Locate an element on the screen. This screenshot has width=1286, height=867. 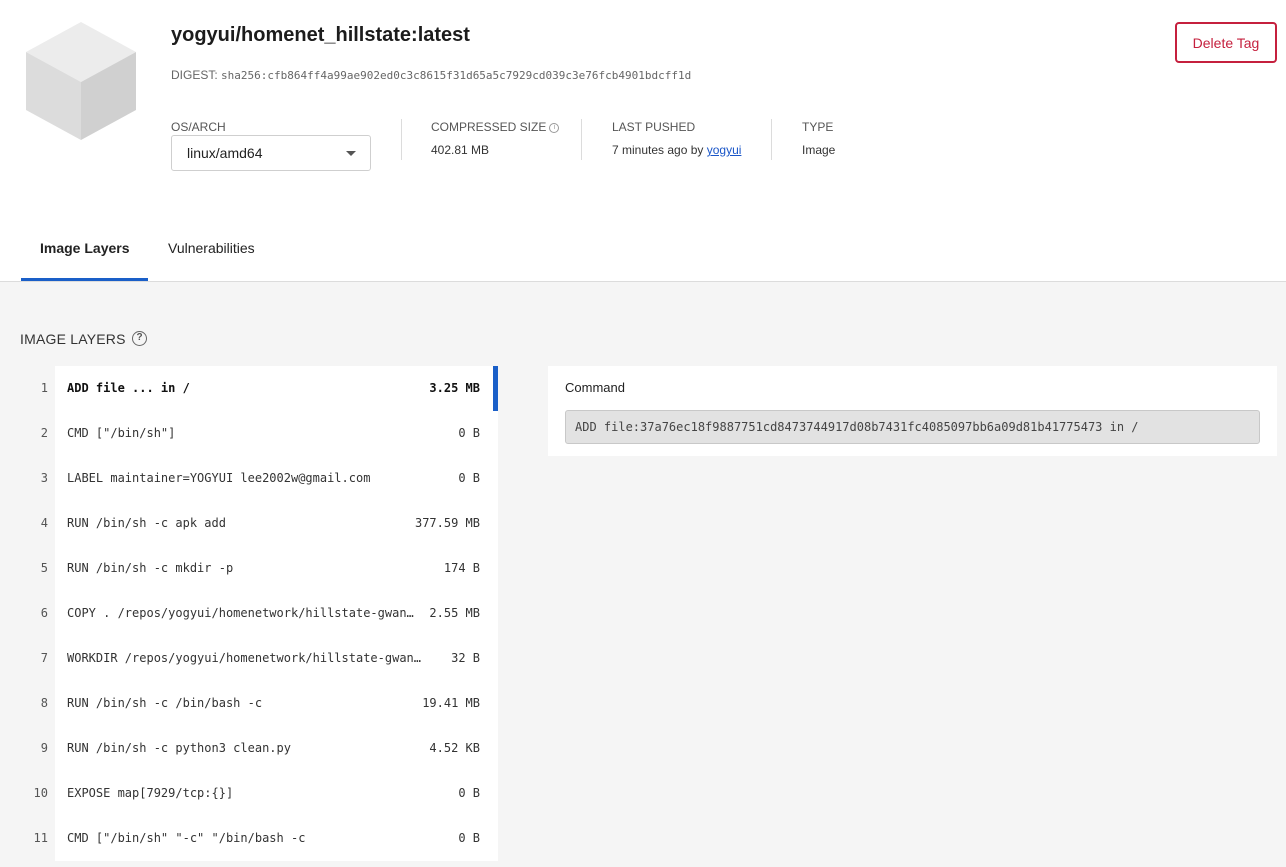
selected-layer-indicator is located at coordinates (495, 388).